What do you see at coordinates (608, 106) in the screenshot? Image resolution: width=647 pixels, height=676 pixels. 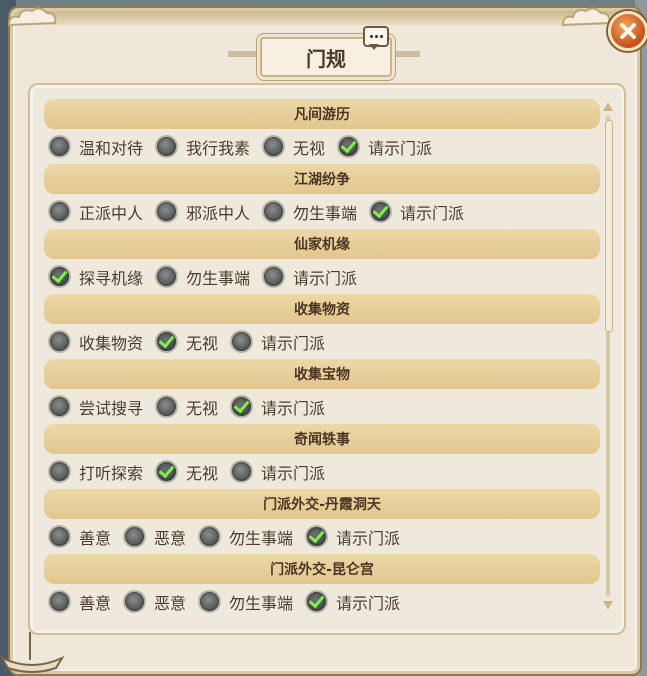 I see `scroll-up-arrow-icon` at bounding box center [608, 106].